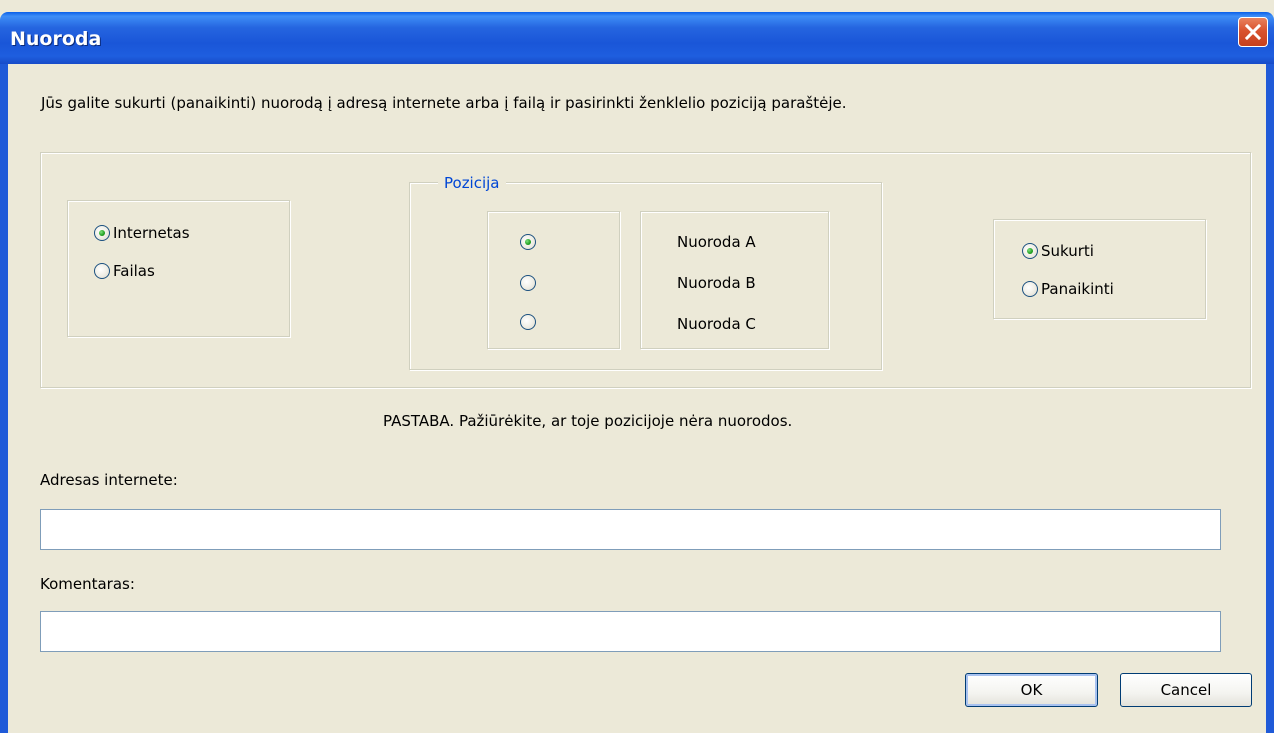 The height and width of the screenshot is (733, 1274). I want to click on comment-input, so click(630, 631).